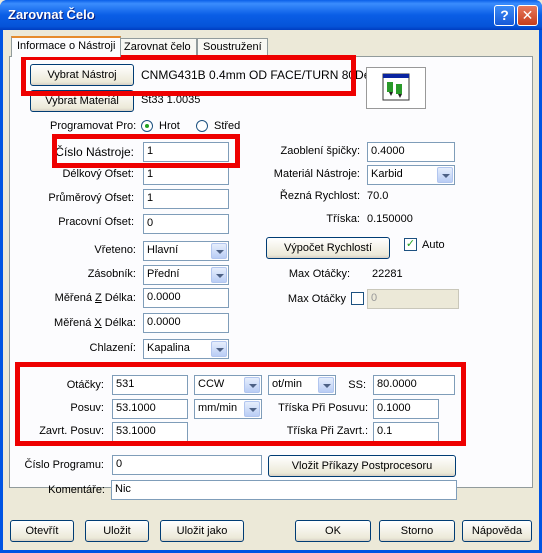 The height and width of the screenshot is (553, 542). Describe the element at coordinates (64, 465) in the screenshot. I see `program-number-label: Číslo Programu:` at that location.